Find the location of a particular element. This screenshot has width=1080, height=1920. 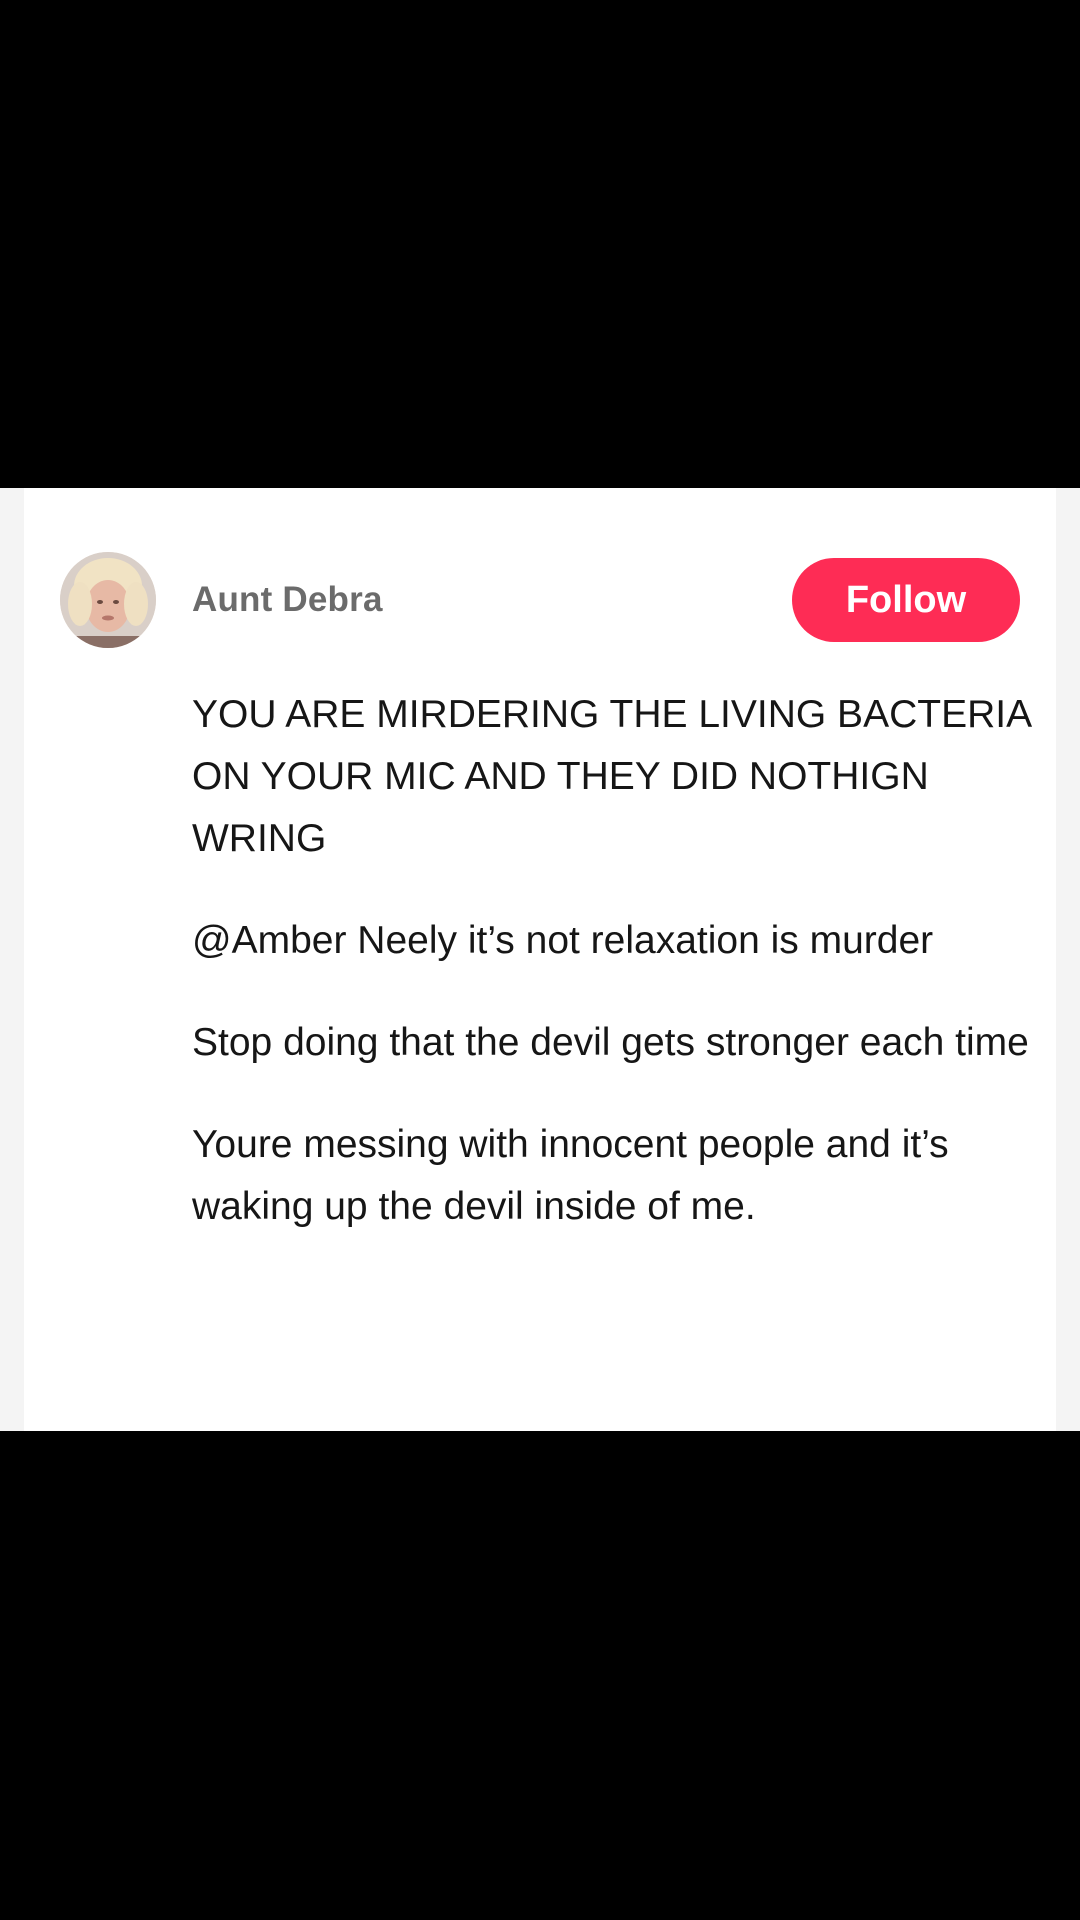

avatar-photo-icon is located at coordinates (108, 600).